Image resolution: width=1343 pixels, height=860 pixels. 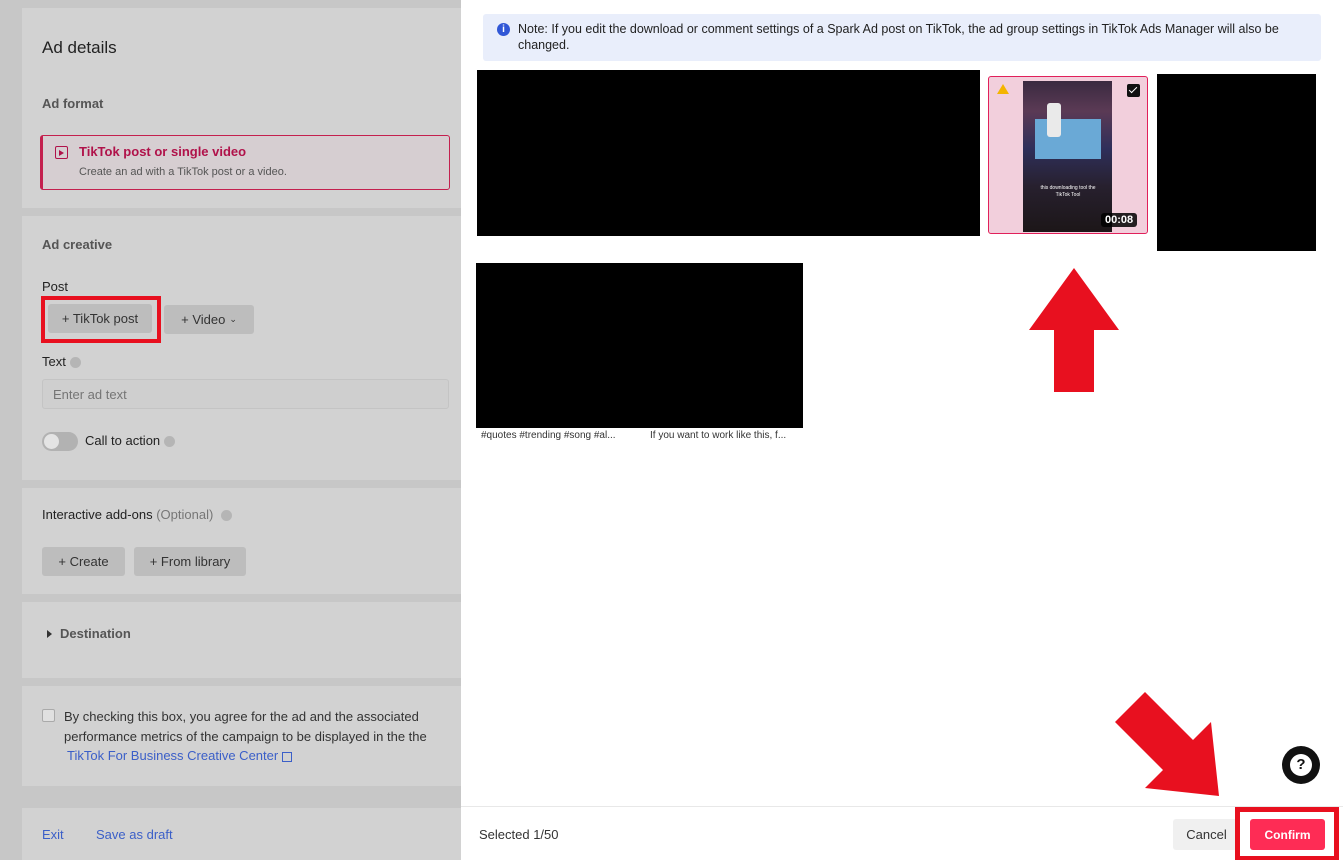 I want to click on confirm-button: Confirm, so click(x=1287, y=834).